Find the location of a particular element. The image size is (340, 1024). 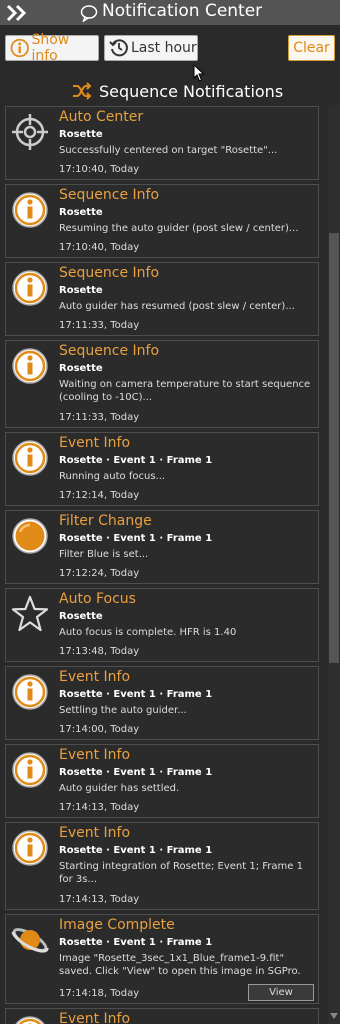

title-bar: Notification Center is located at coordinates (170, 12).